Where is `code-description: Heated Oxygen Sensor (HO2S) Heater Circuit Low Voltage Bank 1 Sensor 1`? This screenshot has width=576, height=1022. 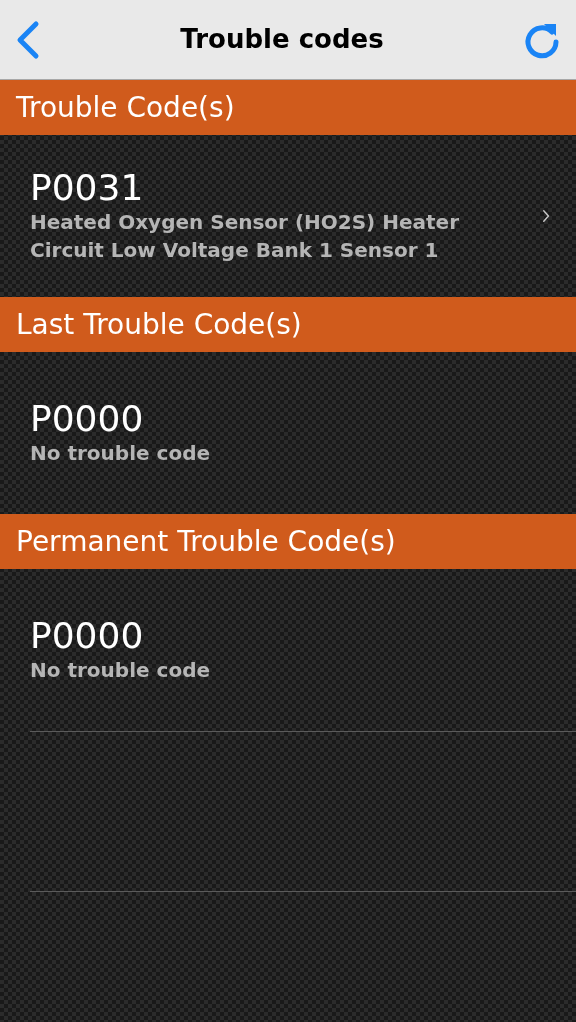
code-description: Heated Oxygen Sensor (HO2S) Heater Circuit Low Voltage Bank 1 Sensor 1 is located at coordinates (245, 236).